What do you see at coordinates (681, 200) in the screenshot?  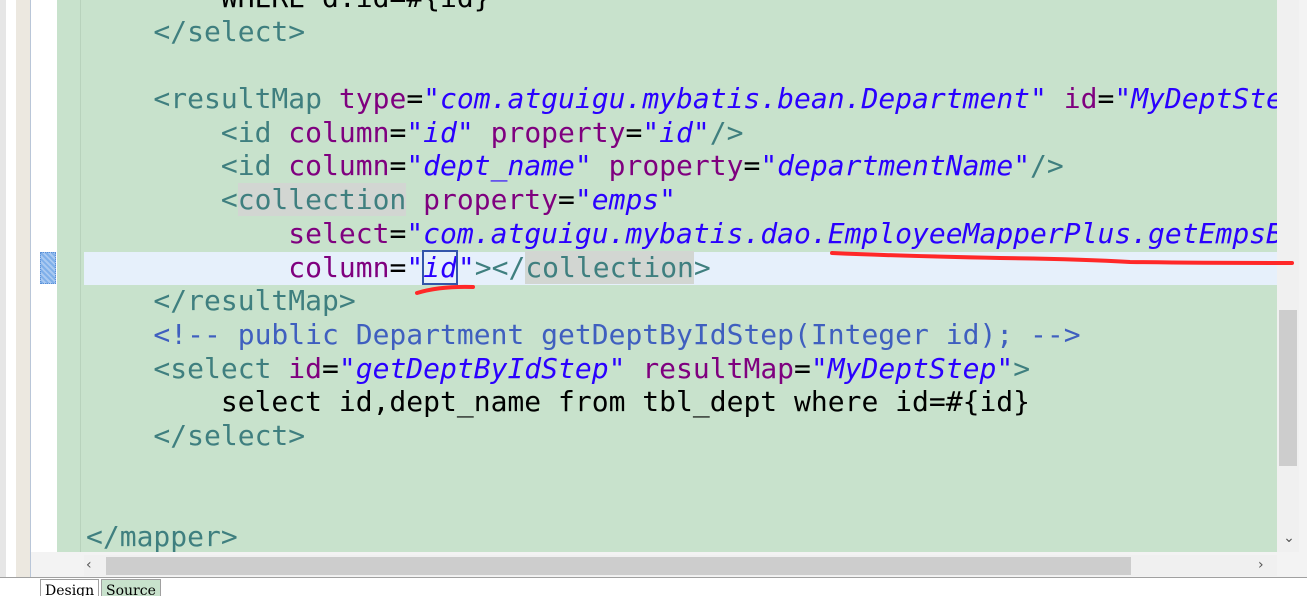 I see `code-line: <collection property="emps"` at bounding box center [681, 200].